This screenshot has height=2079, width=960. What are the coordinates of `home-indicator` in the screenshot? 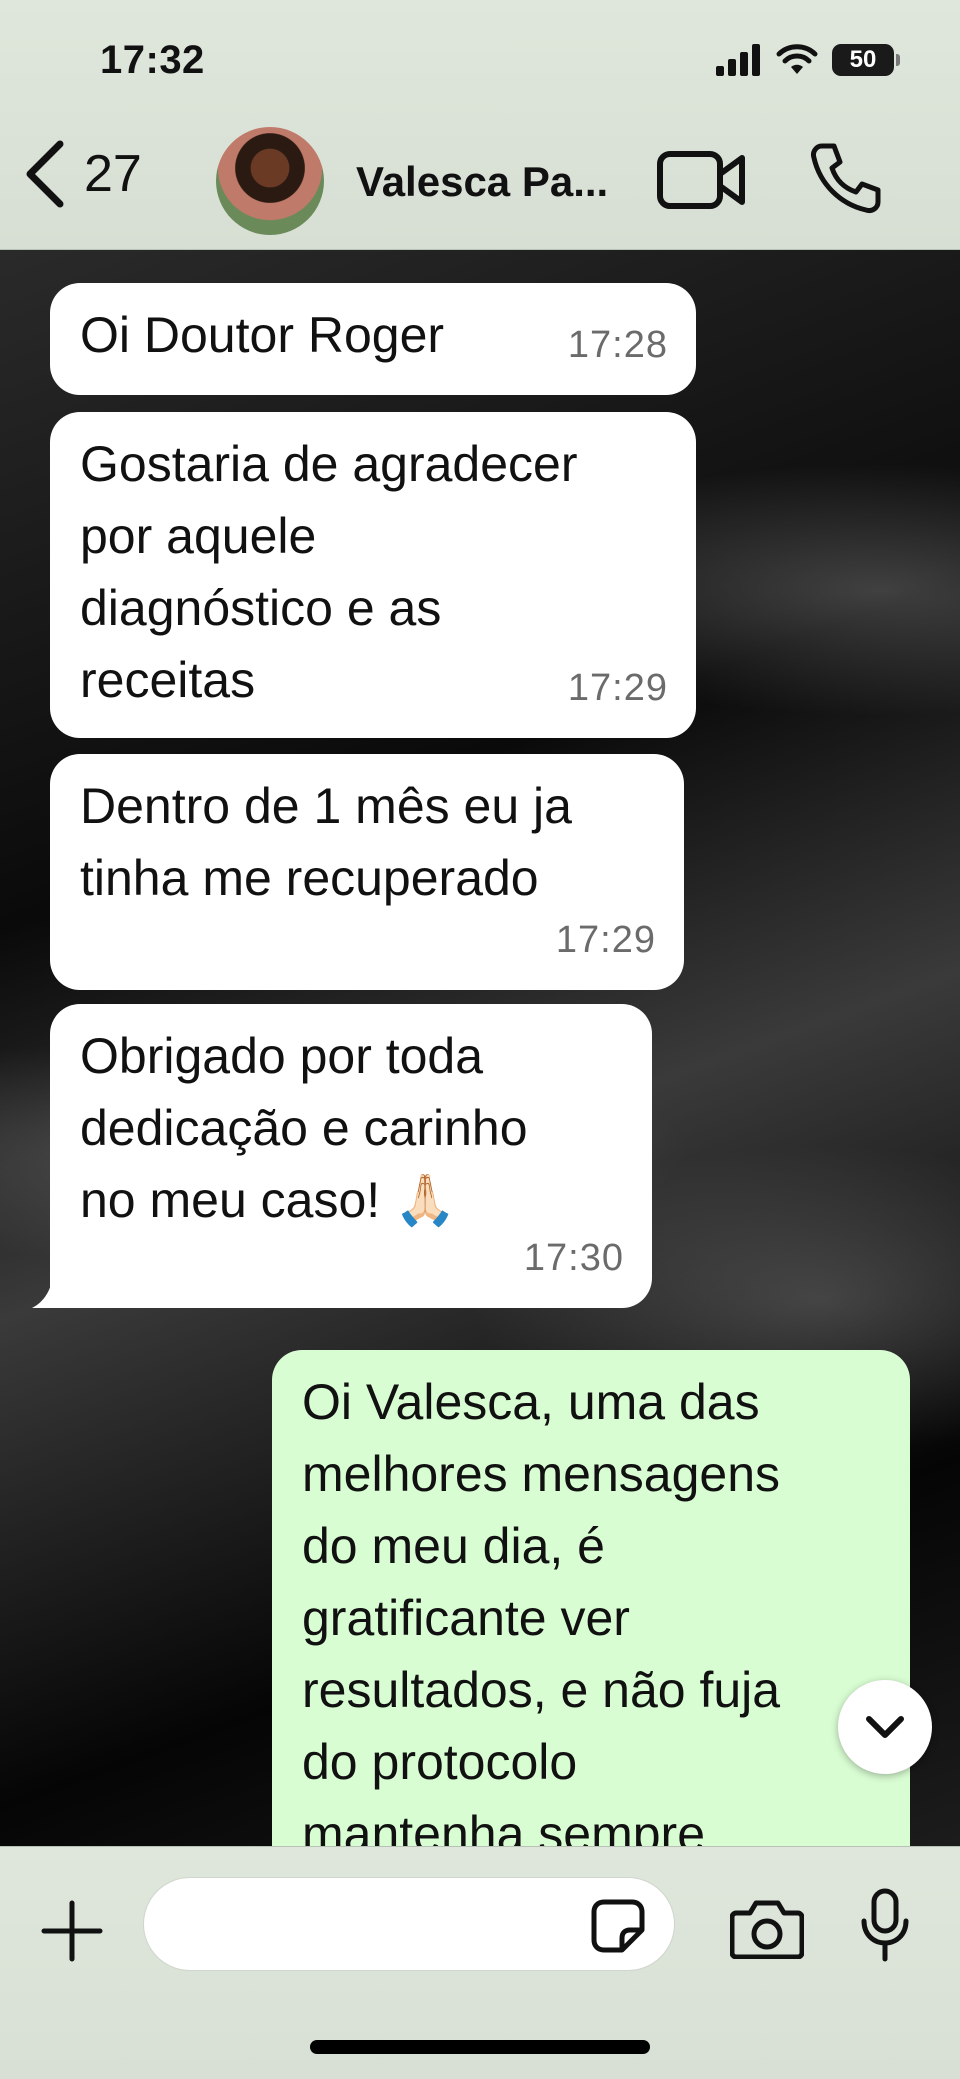 It's located at (480, 2047).